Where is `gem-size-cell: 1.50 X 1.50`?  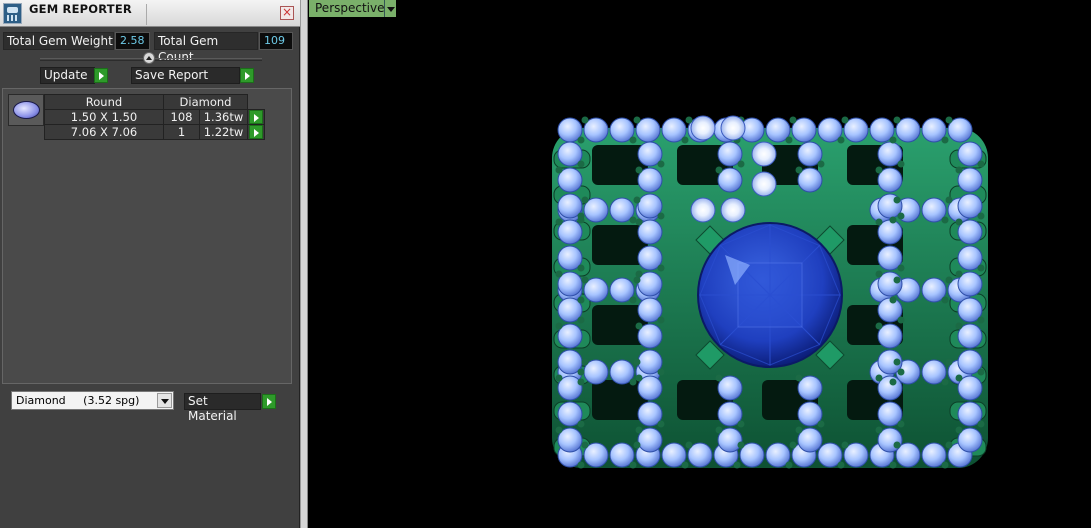
gem-size-cell: 1.50 X 1.50 is located at coordinates (104, 117).